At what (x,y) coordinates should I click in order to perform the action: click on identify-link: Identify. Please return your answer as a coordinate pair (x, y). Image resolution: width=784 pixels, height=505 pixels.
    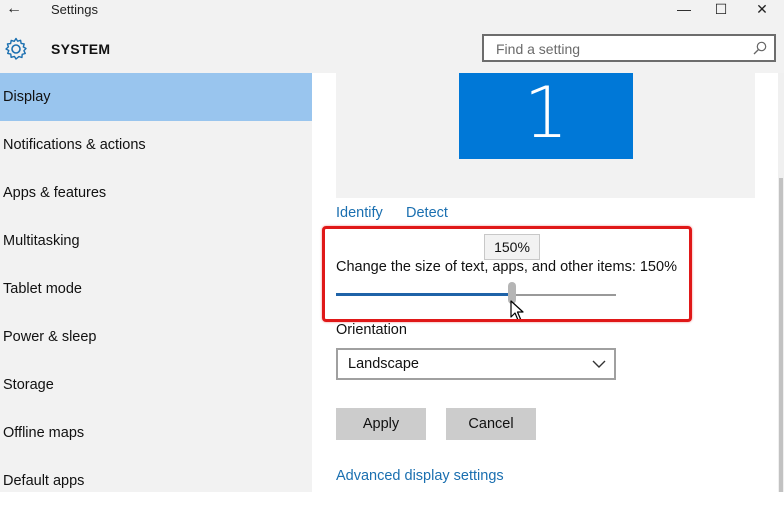
    Looking at the image, I should click on (359, 213).